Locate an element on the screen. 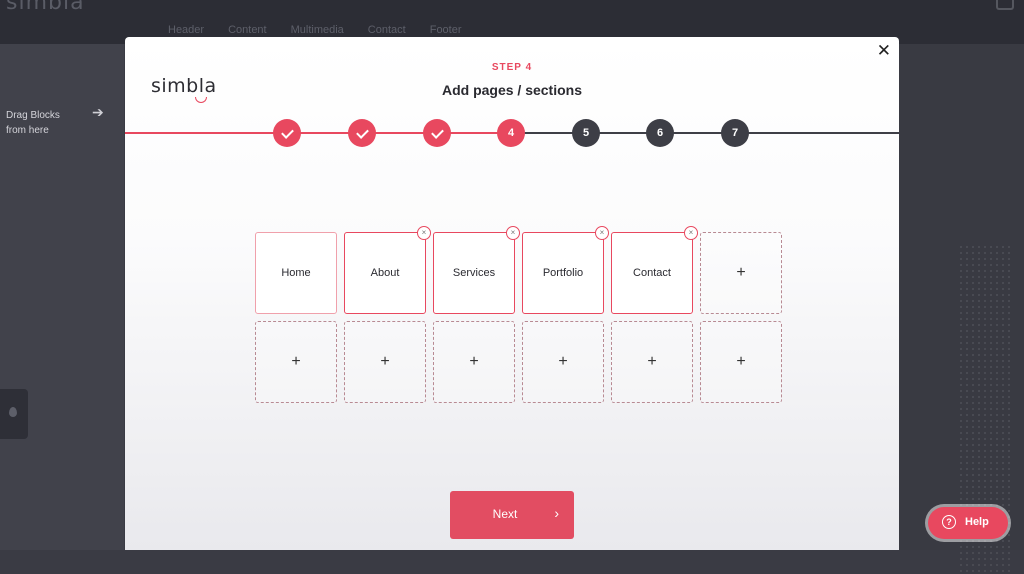  background-nav-item: Contact is located at coordinates (386, 30).